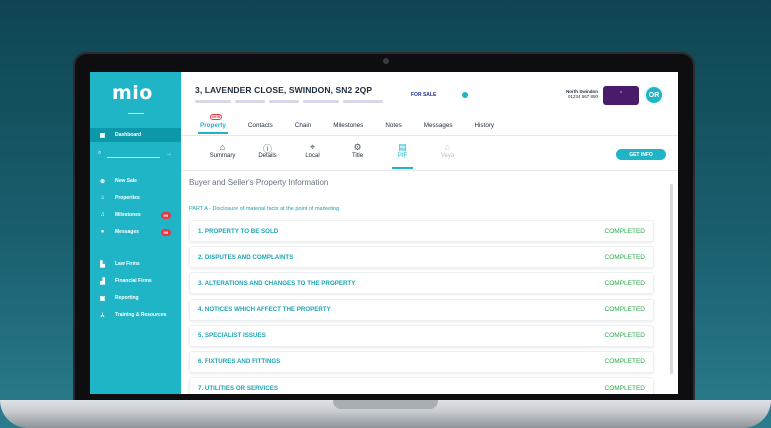  Describe the element at coordinates (421, 231) in the screenshot. I see `section-row: 1. PROPERTY TO BE SOLD COMPLETED` at that location.